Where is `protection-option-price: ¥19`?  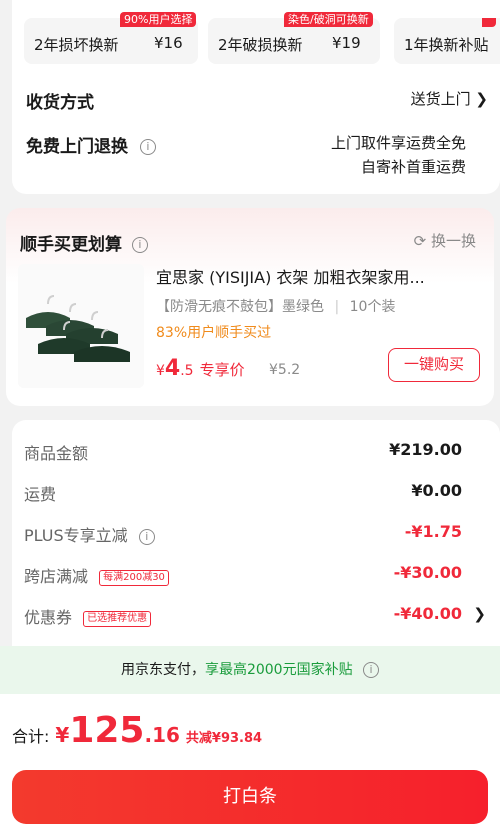
protection-option-price: ¥19 is located at coordinates (346, 43).